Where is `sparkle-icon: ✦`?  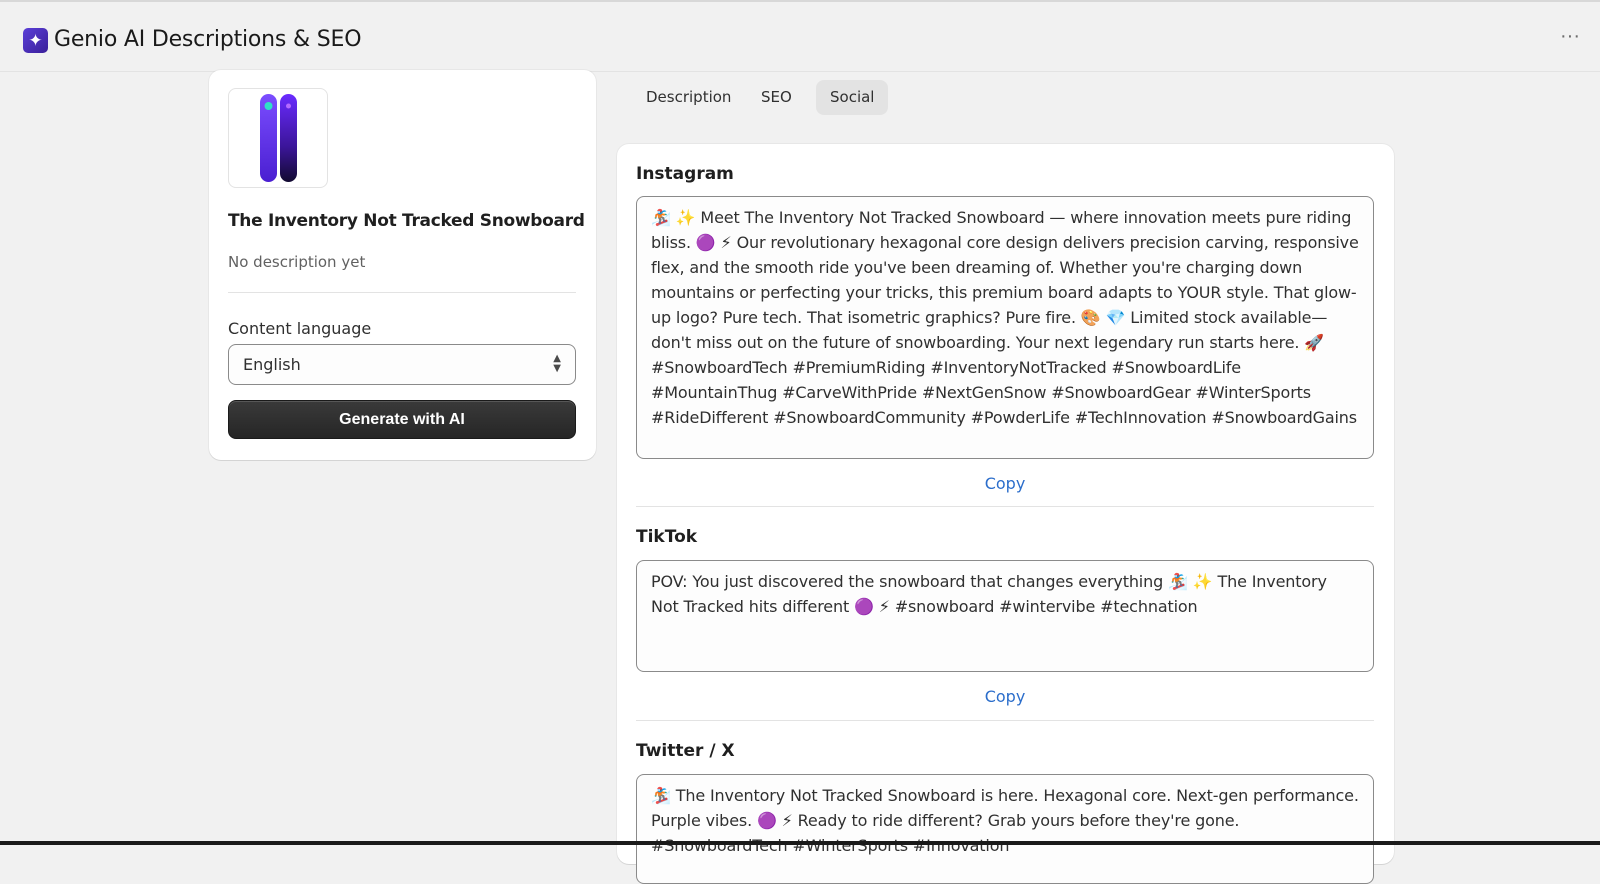 sparkle-icon: ✦ is located at coordinates (35, 40).